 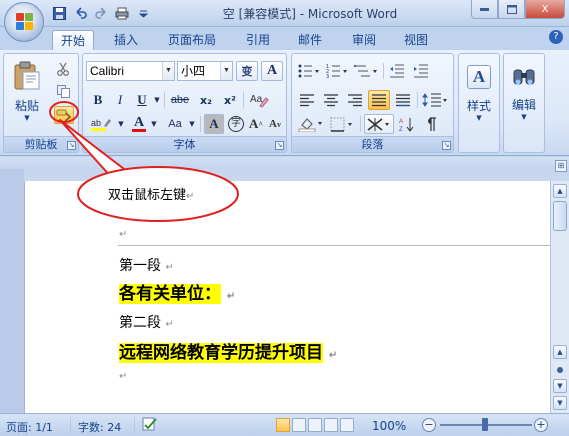 I want to click on tab-view: 视图, so click(x=416, y=40).